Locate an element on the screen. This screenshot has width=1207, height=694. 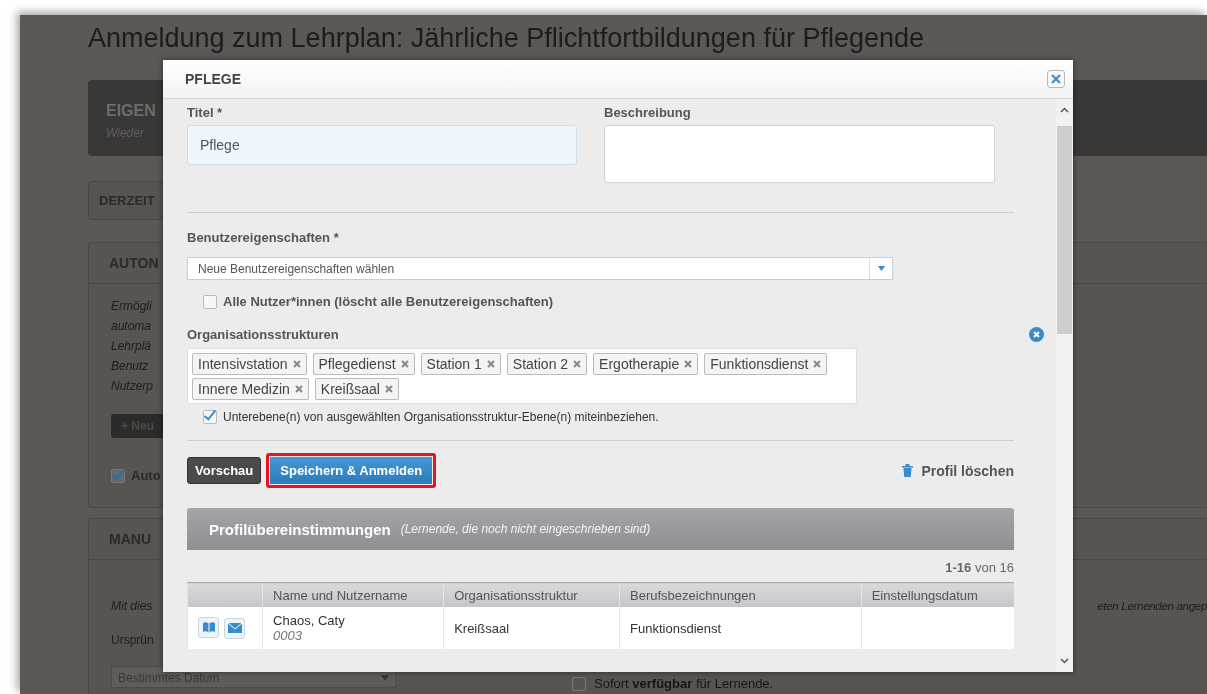
scroll-down-icon is located at coordinates (1064, 661).